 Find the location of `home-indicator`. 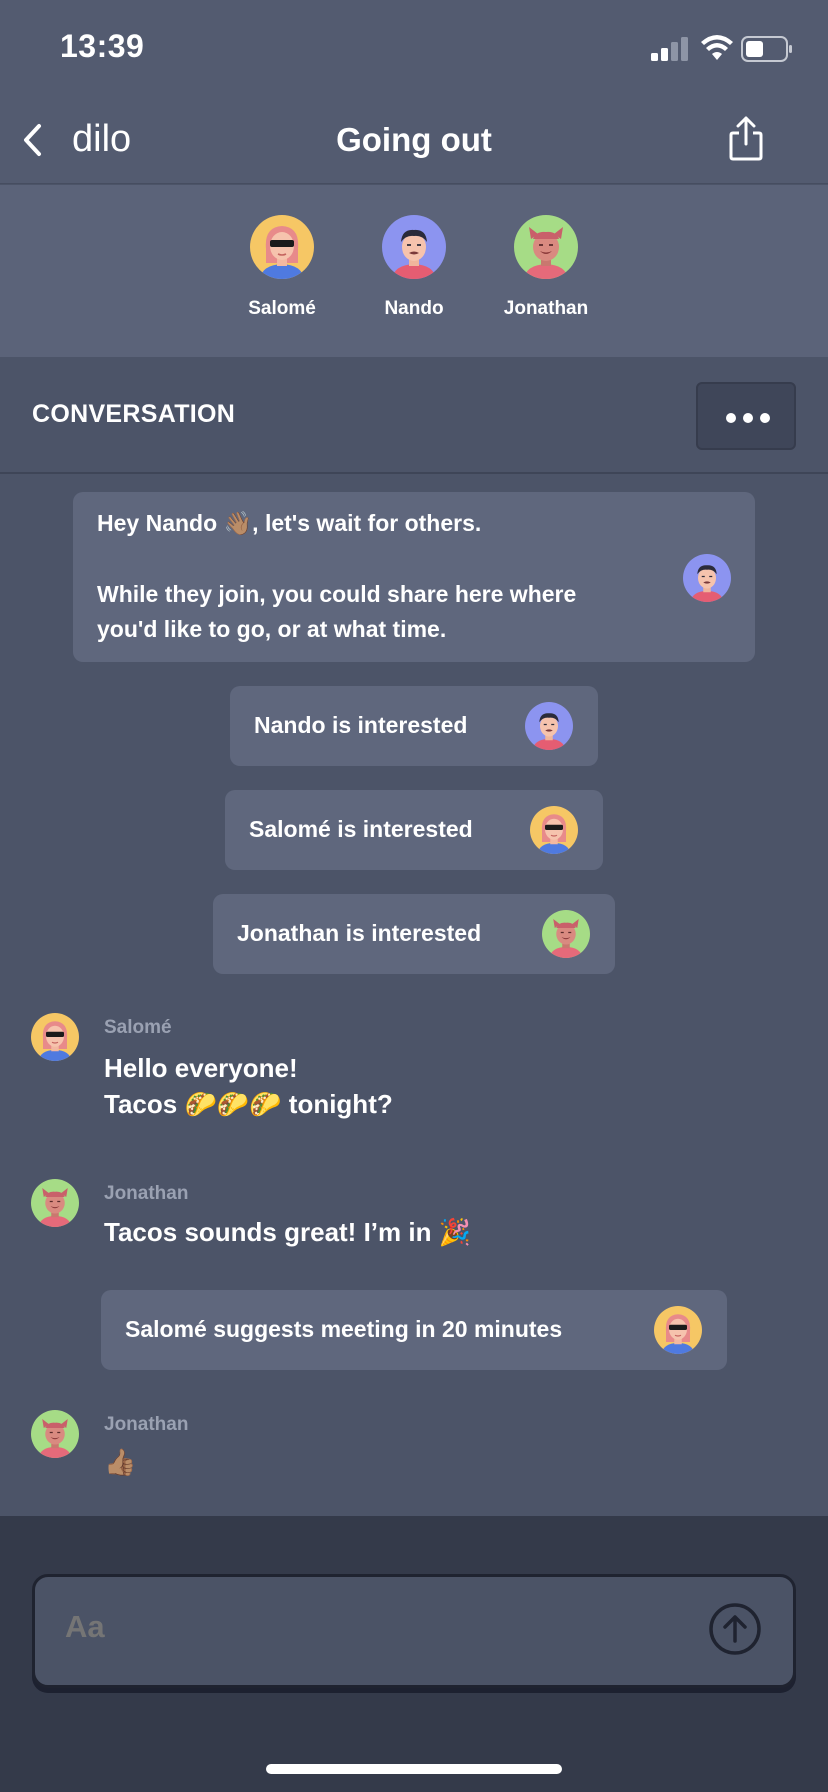

home-indicator is located at coordinates (414, 1769).